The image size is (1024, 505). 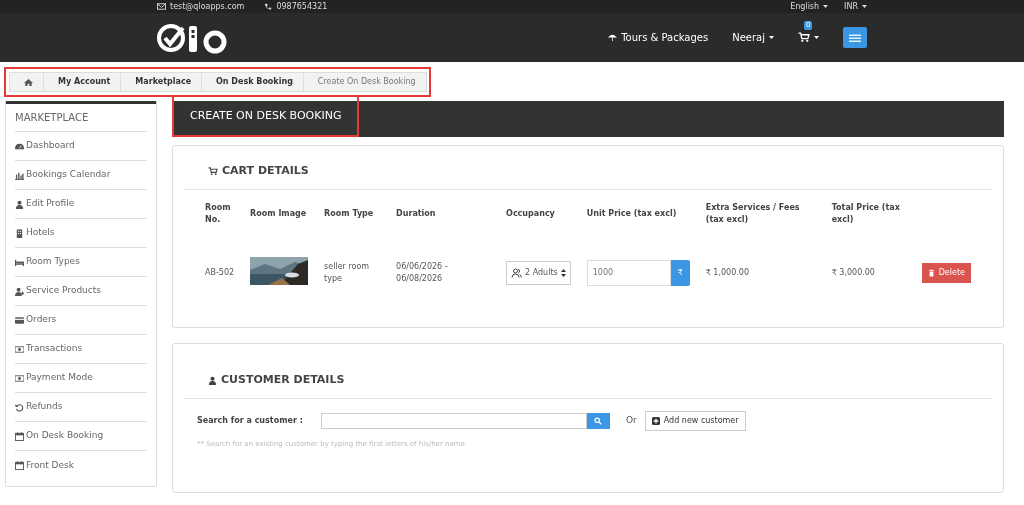 What do you see at coordinates (809, 6) in the screenshot?
I see `language-dropdown: English` at bounding box center [809, 6].